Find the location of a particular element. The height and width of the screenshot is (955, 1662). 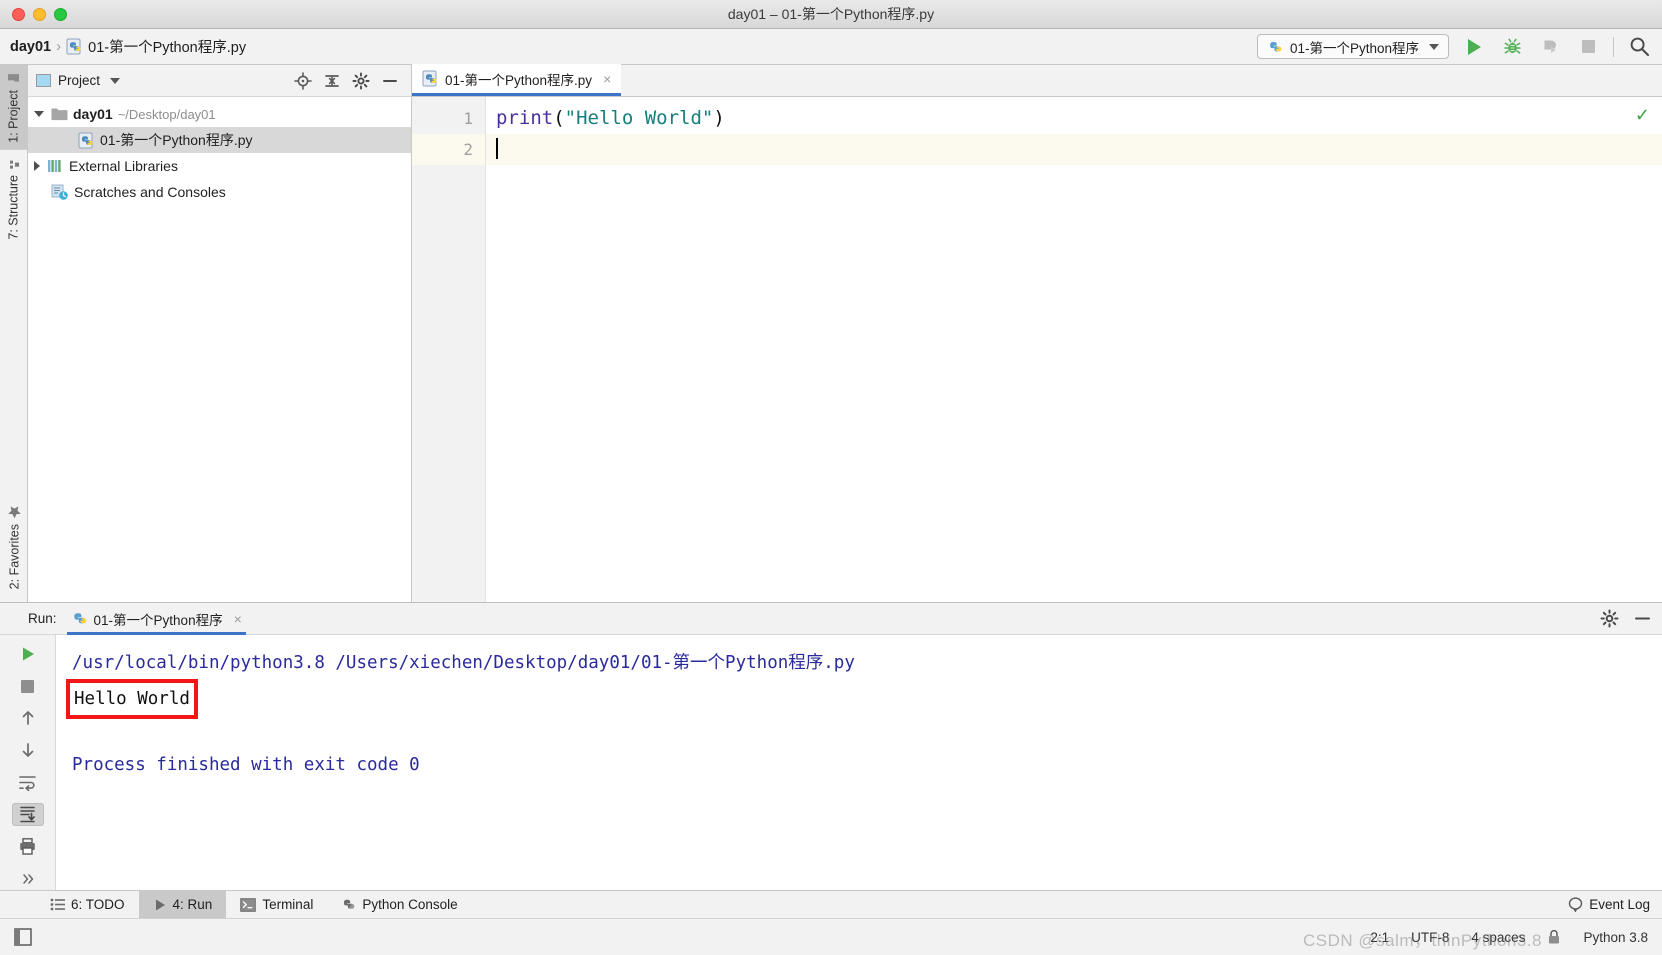

coverage-button is located at coordinates (1550, 47).